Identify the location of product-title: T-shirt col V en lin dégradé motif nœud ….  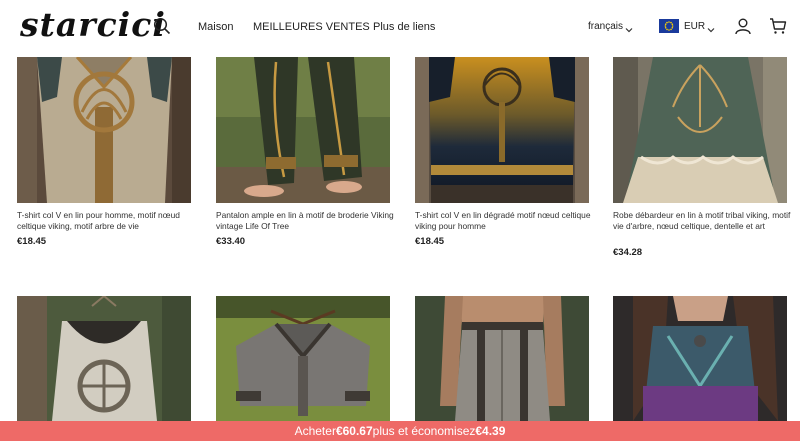
(505, 221).